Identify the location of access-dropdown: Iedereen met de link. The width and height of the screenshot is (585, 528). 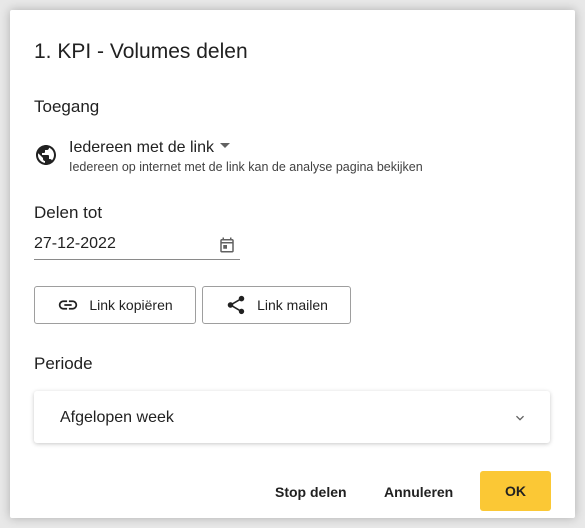
(149, 148).